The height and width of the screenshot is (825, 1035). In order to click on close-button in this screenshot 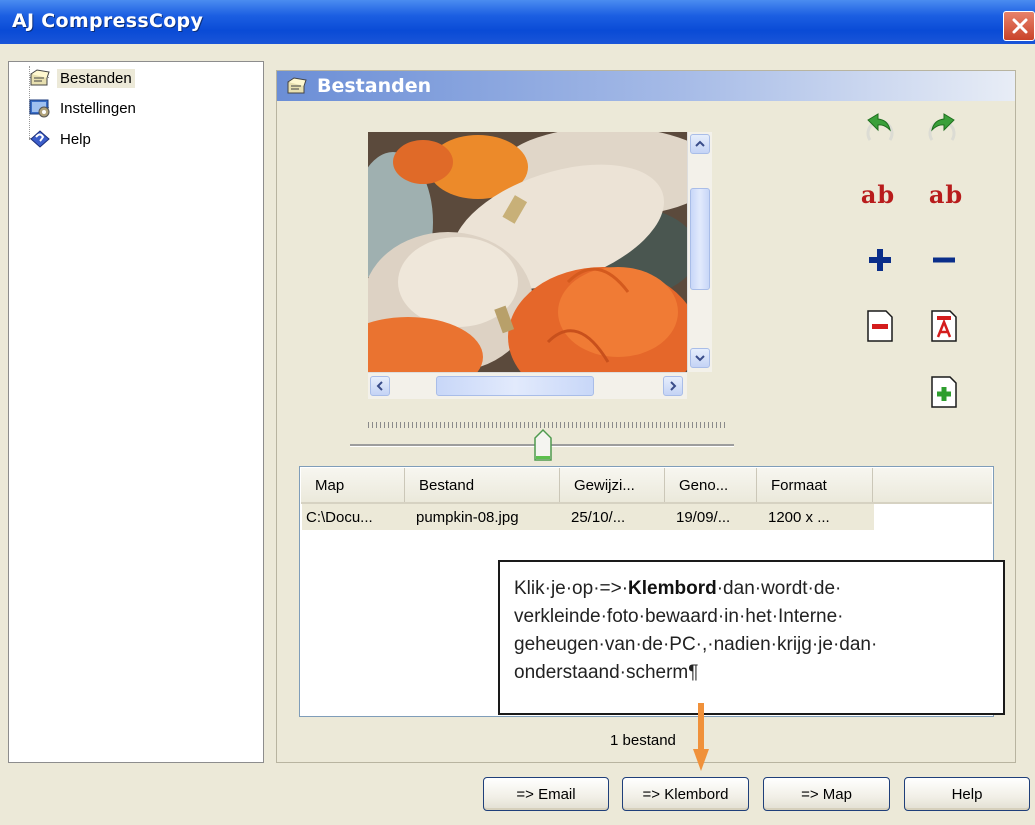, I will do `click(1019, 26)`.